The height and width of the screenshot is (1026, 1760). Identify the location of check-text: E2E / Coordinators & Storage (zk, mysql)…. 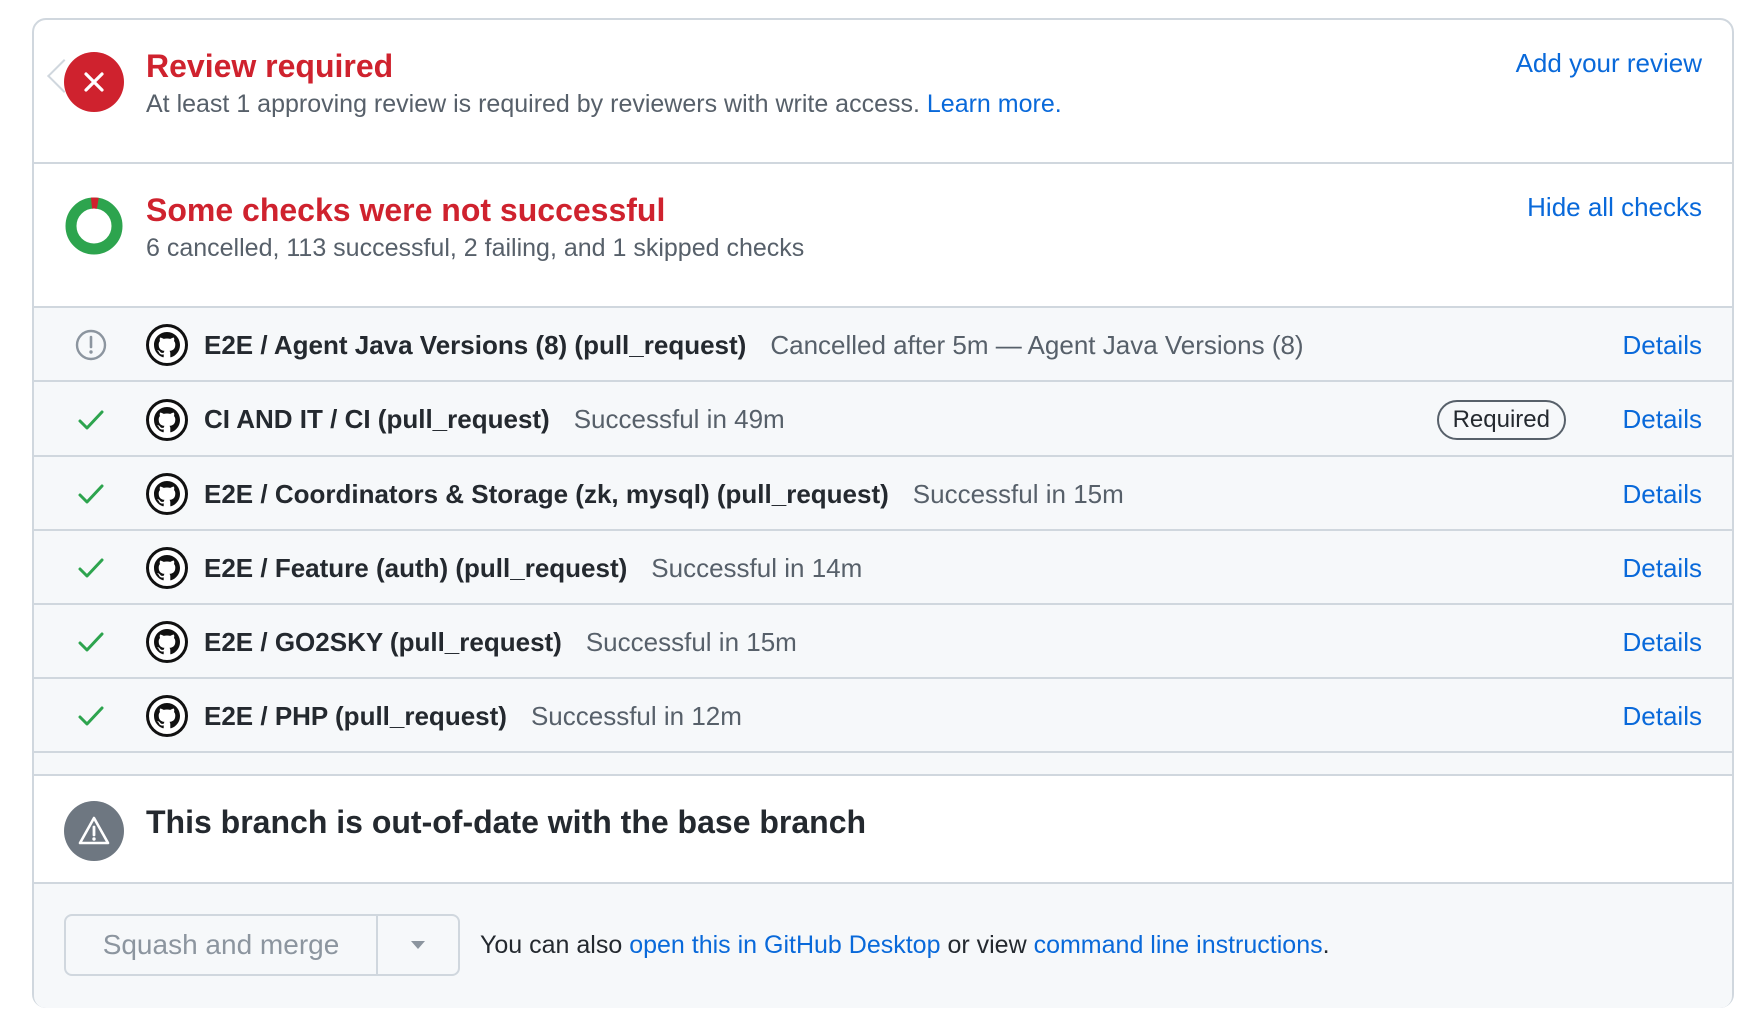
(664, 494).